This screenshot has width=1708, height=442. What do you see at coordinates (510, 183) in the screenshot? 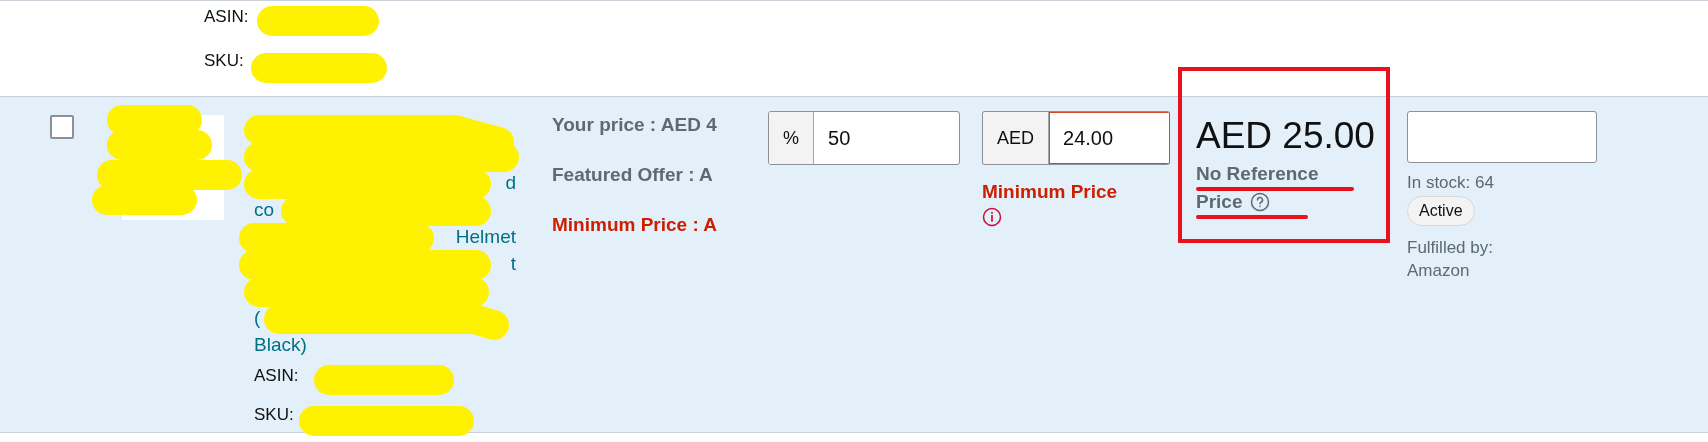
I see `product-title-link: d` at bounding box center [510, 183].